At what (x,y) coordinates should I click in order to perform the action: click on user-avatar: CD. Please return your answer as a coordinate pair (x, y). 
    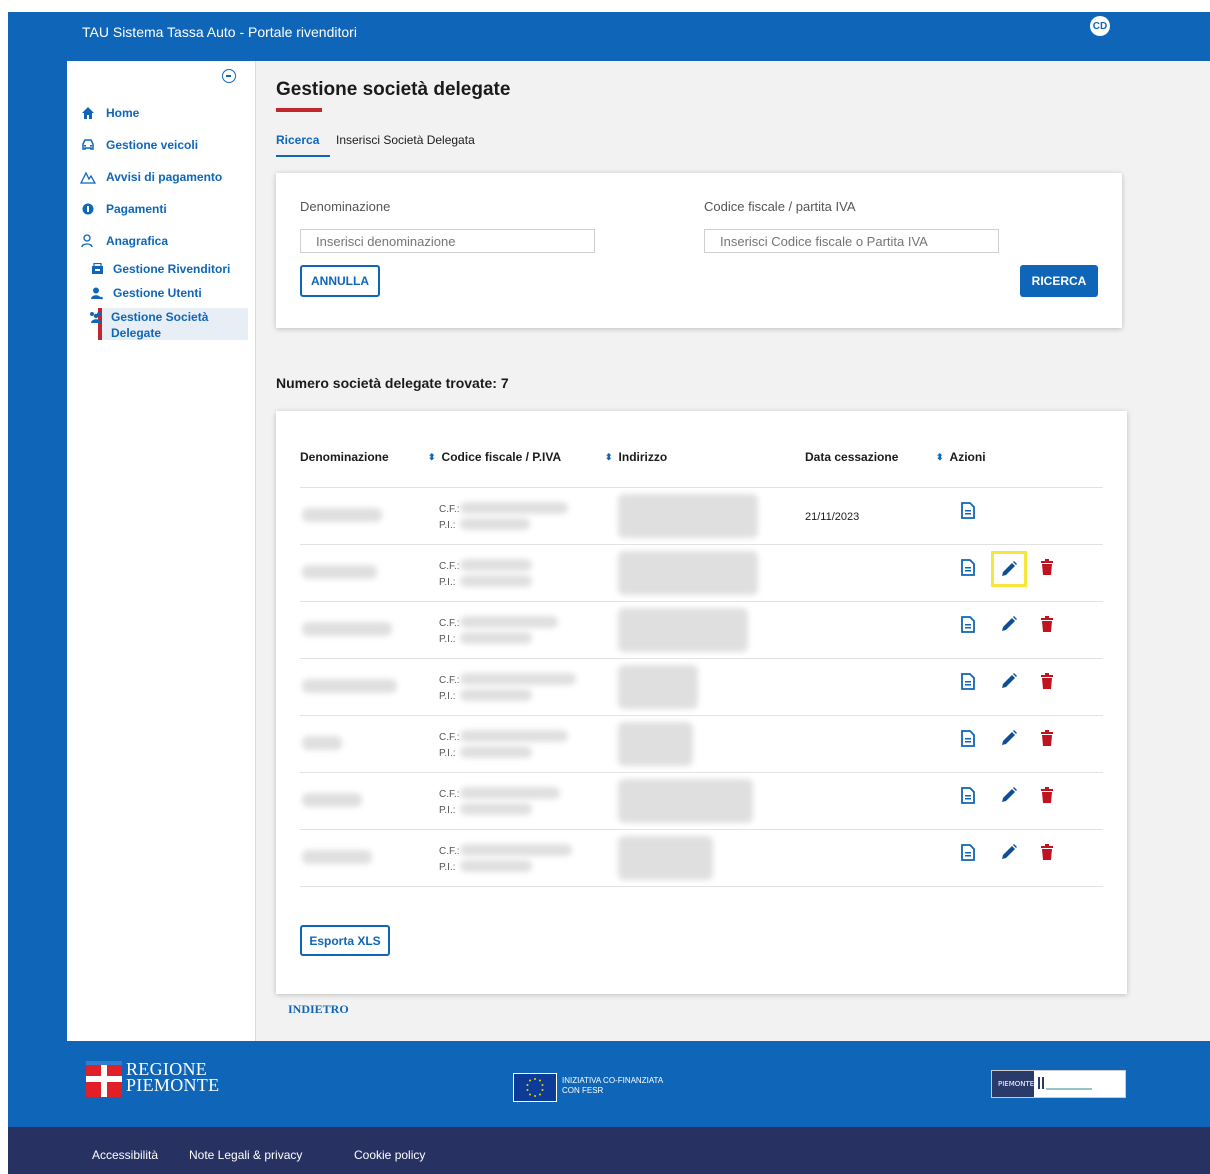
    Looking at the image, I should click on (1100, 26).